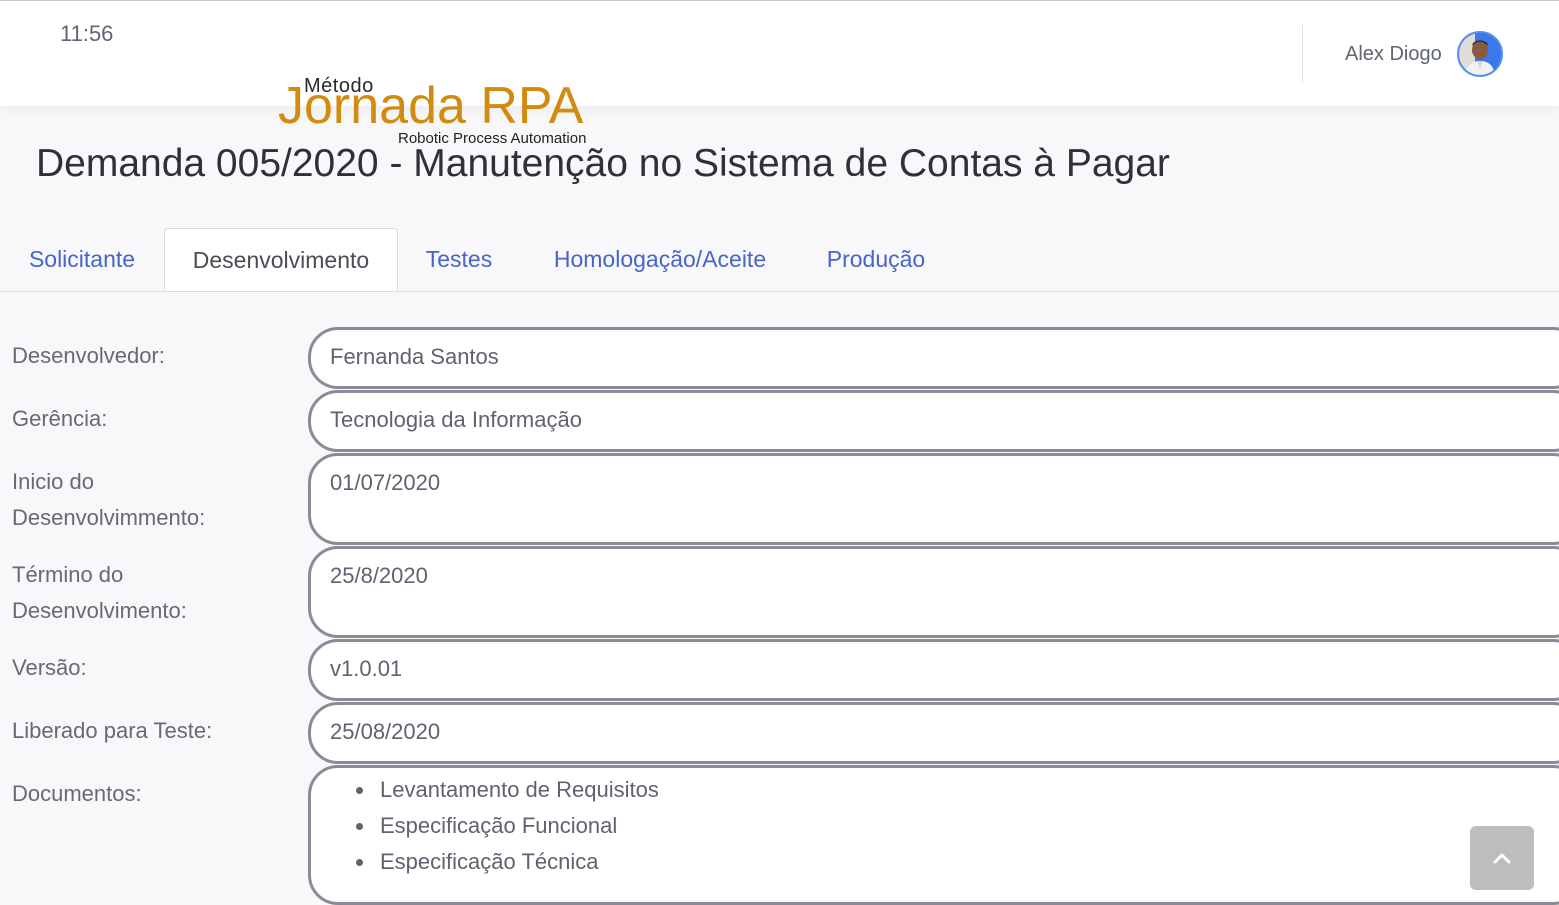  I want to click on desenvolvedor-label: Desenvolvedor:, so click(88, 355).